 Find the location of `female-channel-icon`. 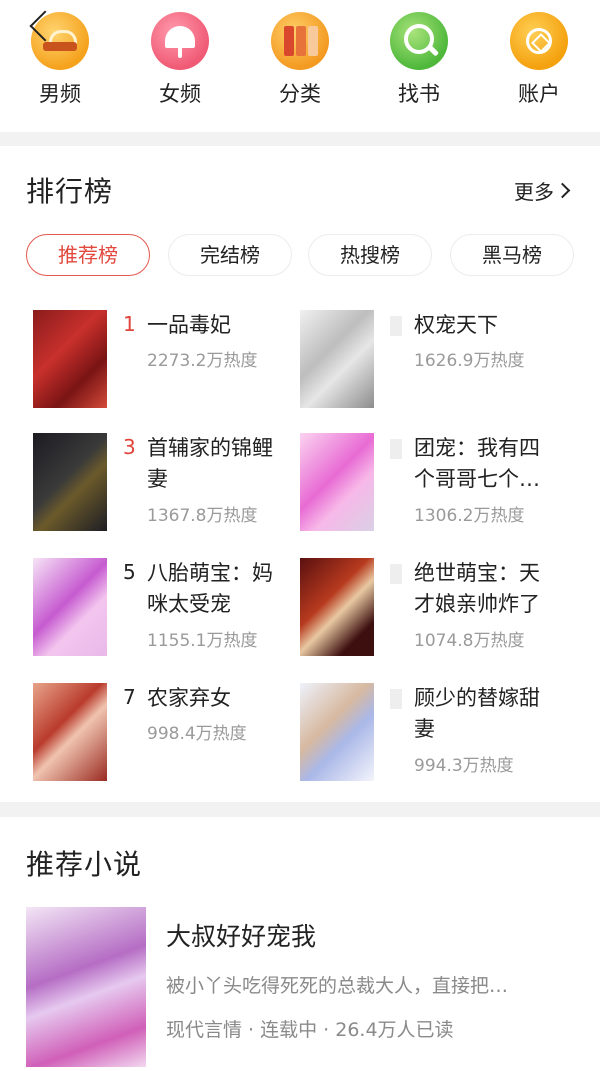

female-channel-icon is located at coordinates (180, 41).